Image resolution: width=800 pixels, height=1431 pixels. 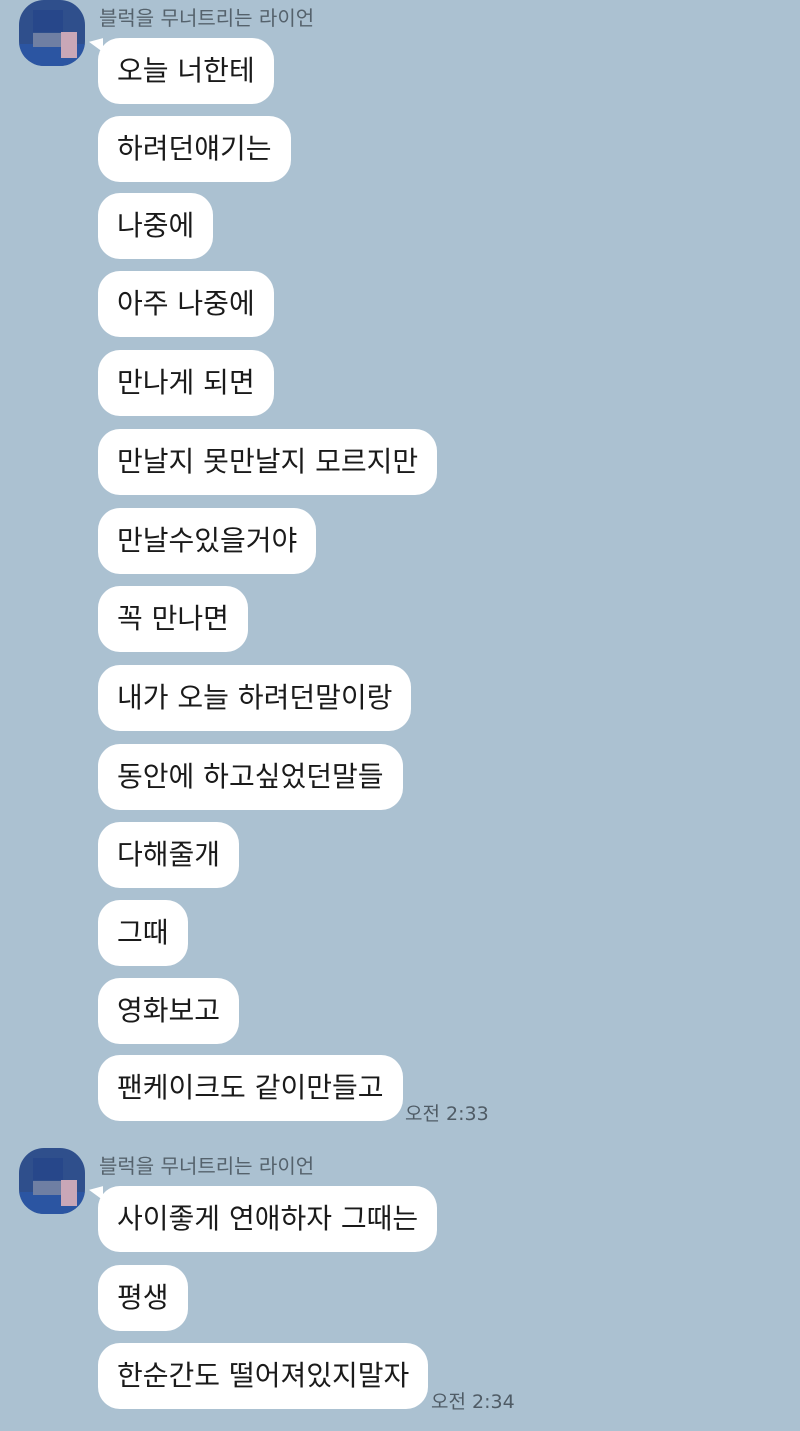 What do you see at coordinates (186, 71) in the screenshot?
I see `message-bubble: 오늘 너한테` at bounding box center [186, 71].